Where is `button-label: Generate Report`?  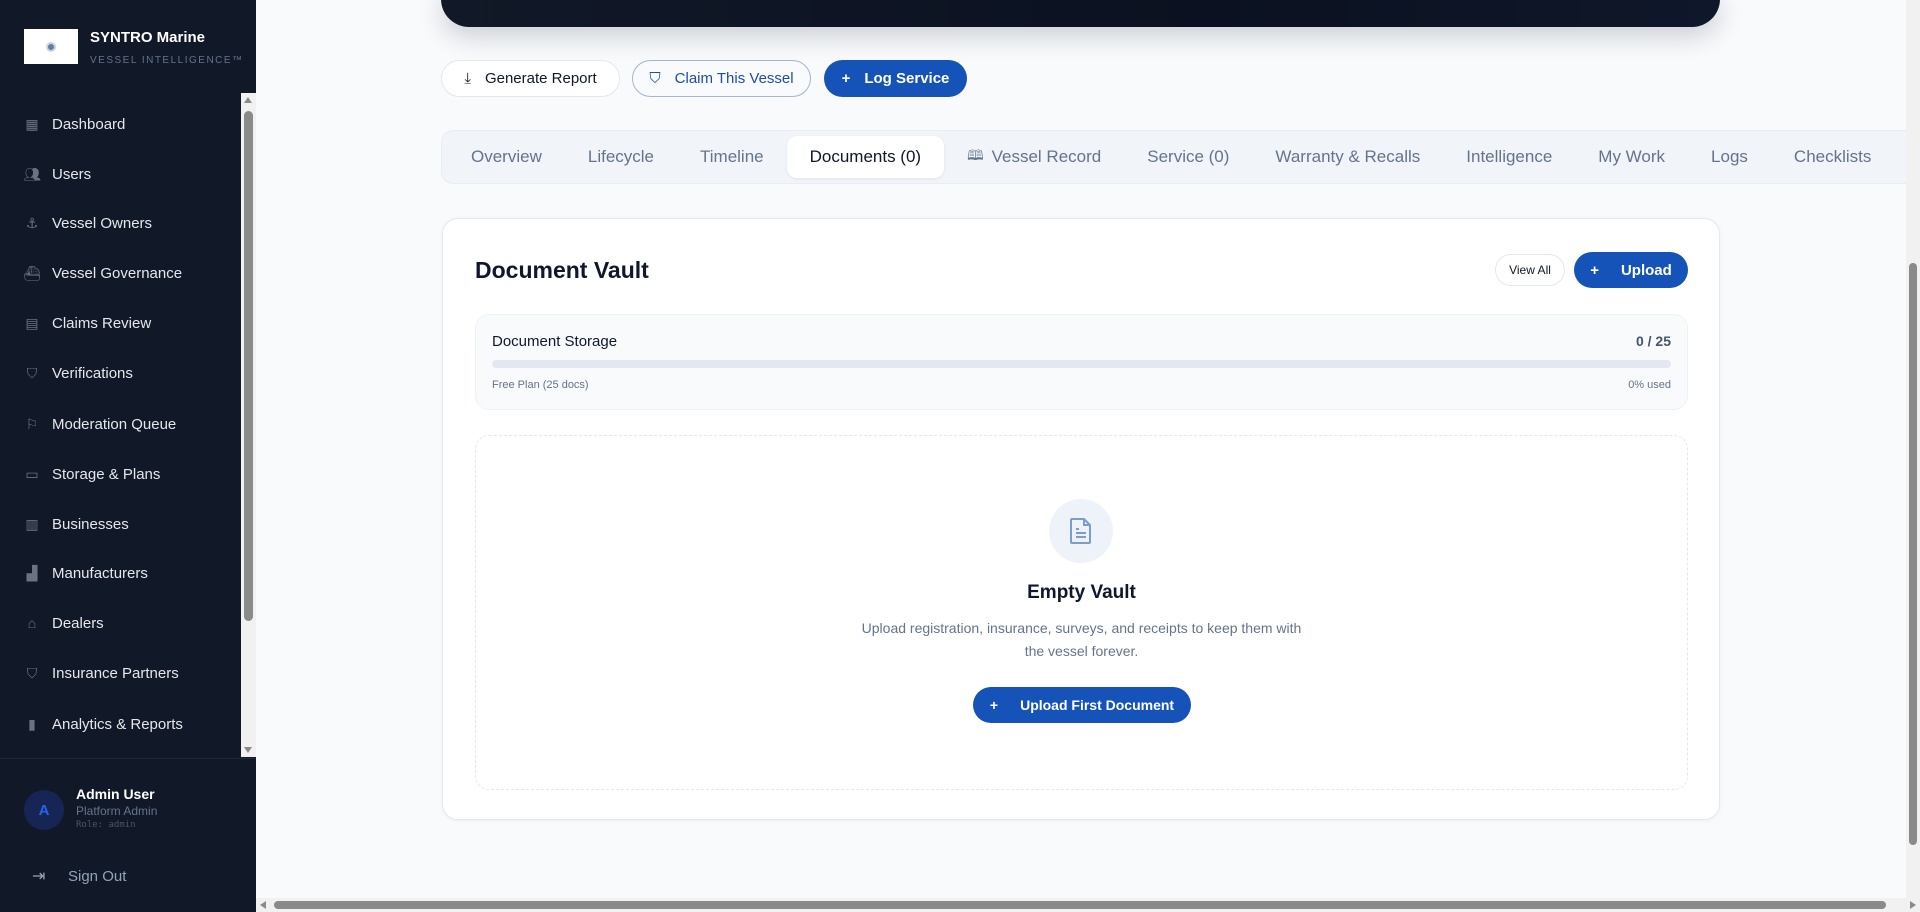
button-label: Generate Report is located at coordinates (540, 78).